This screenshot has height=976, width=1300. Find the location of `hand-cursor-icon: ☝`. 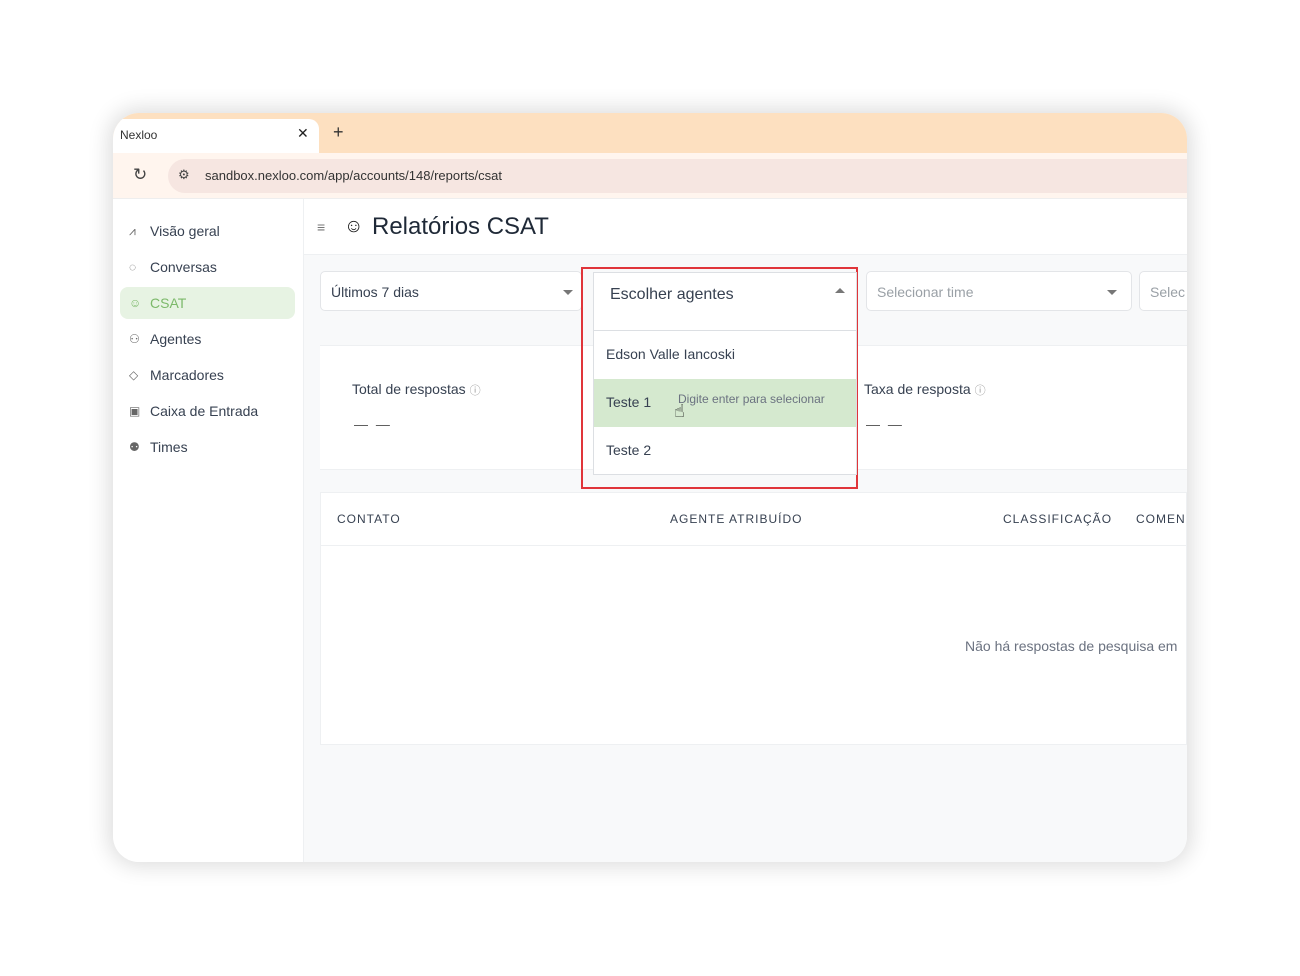

hand-cursor-icon: ☝ is located at coordinates (679, 411).